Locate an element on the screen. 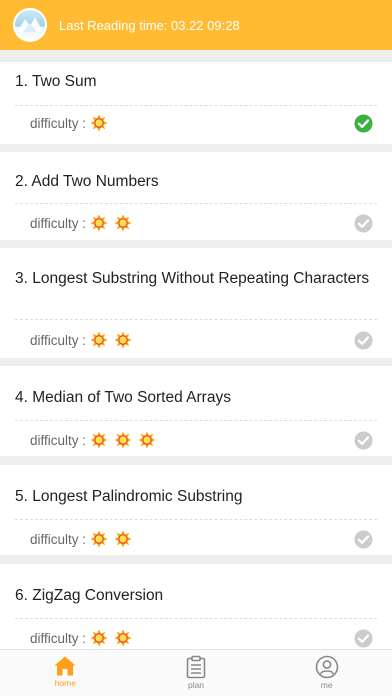 Image resolution: width=392 pixels, height=696 pixels. problem-card: 2. Add Two Numbers difficulty : is located at coordinates (196, 196).